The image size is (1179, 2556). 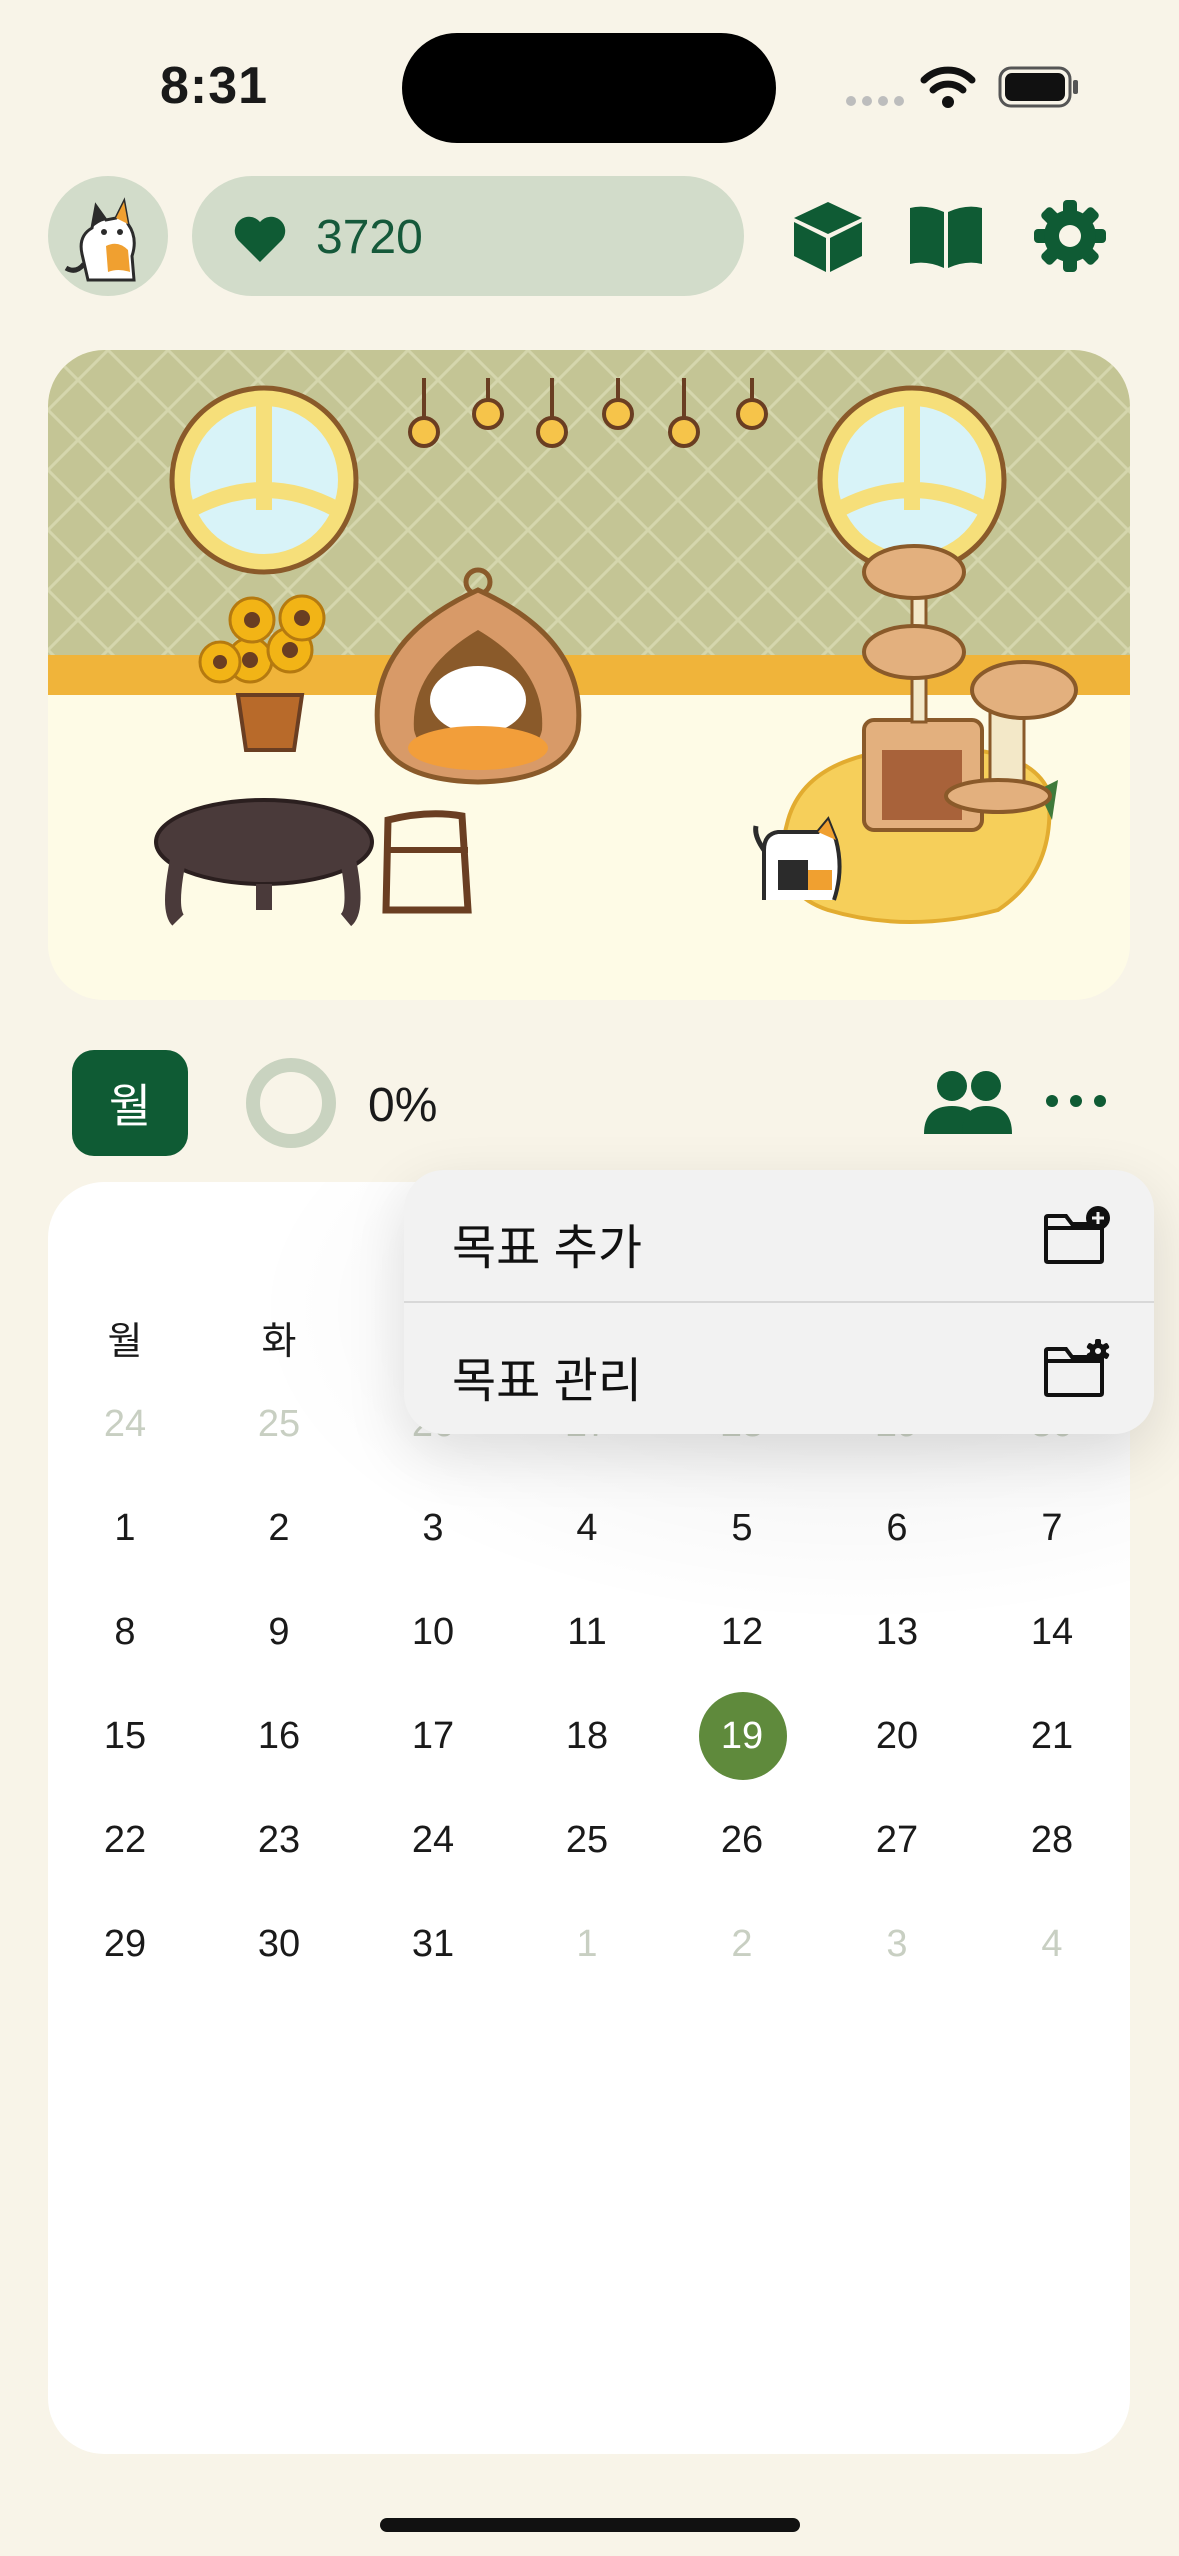 What do you see at coordinates (1052, 1840) in the screenshot?
I see `calendar-day: 28` at bounding box center [1052, 1840].